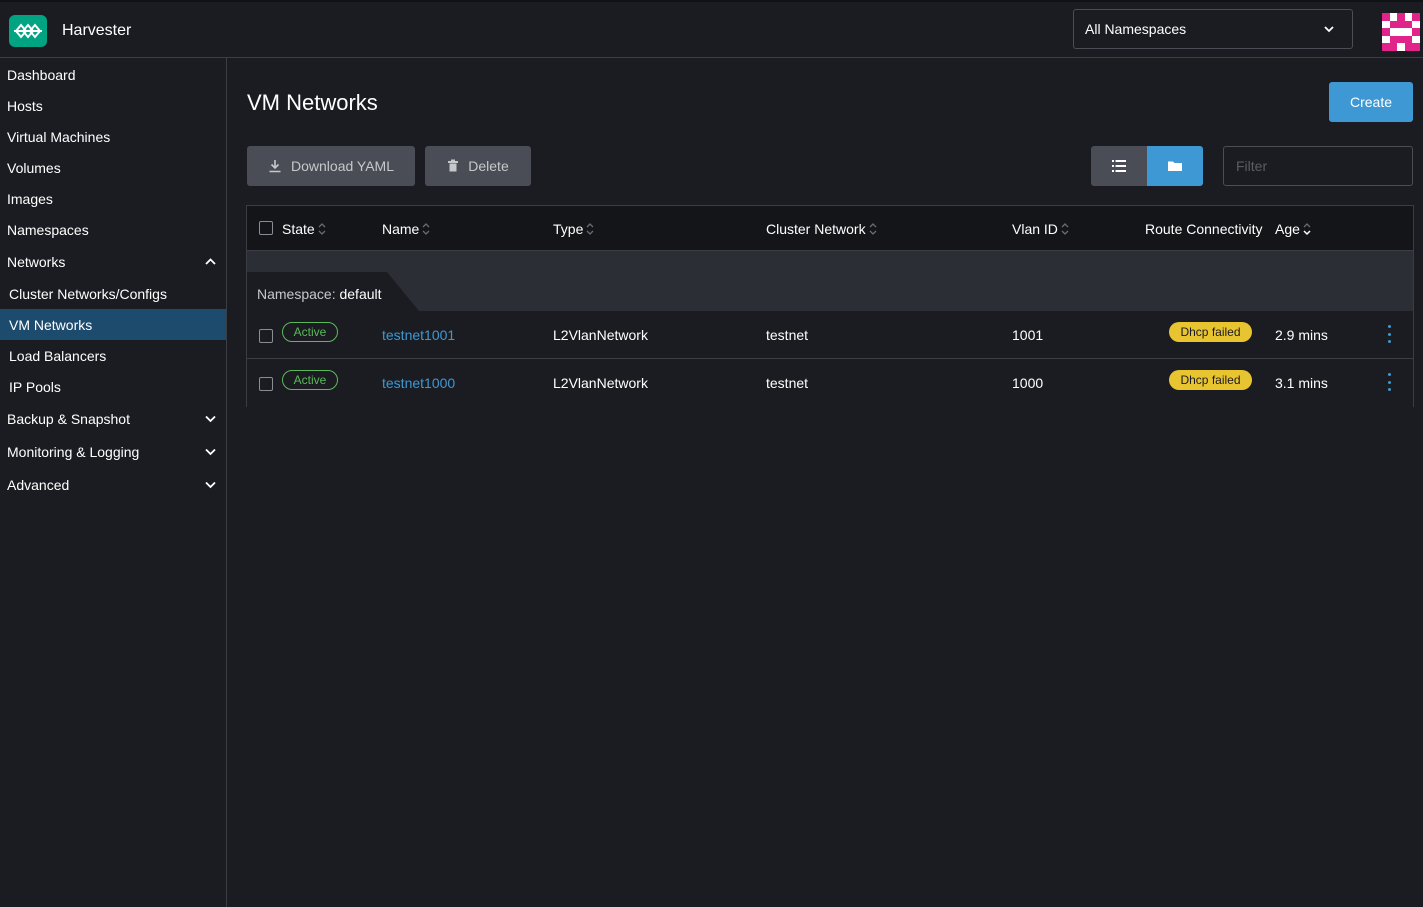 The image size is (1423, 907). What do you see at coordinates (266, 228) in the screenshot?
I see `select-all-checkbox` at bounding box center [266, 228].